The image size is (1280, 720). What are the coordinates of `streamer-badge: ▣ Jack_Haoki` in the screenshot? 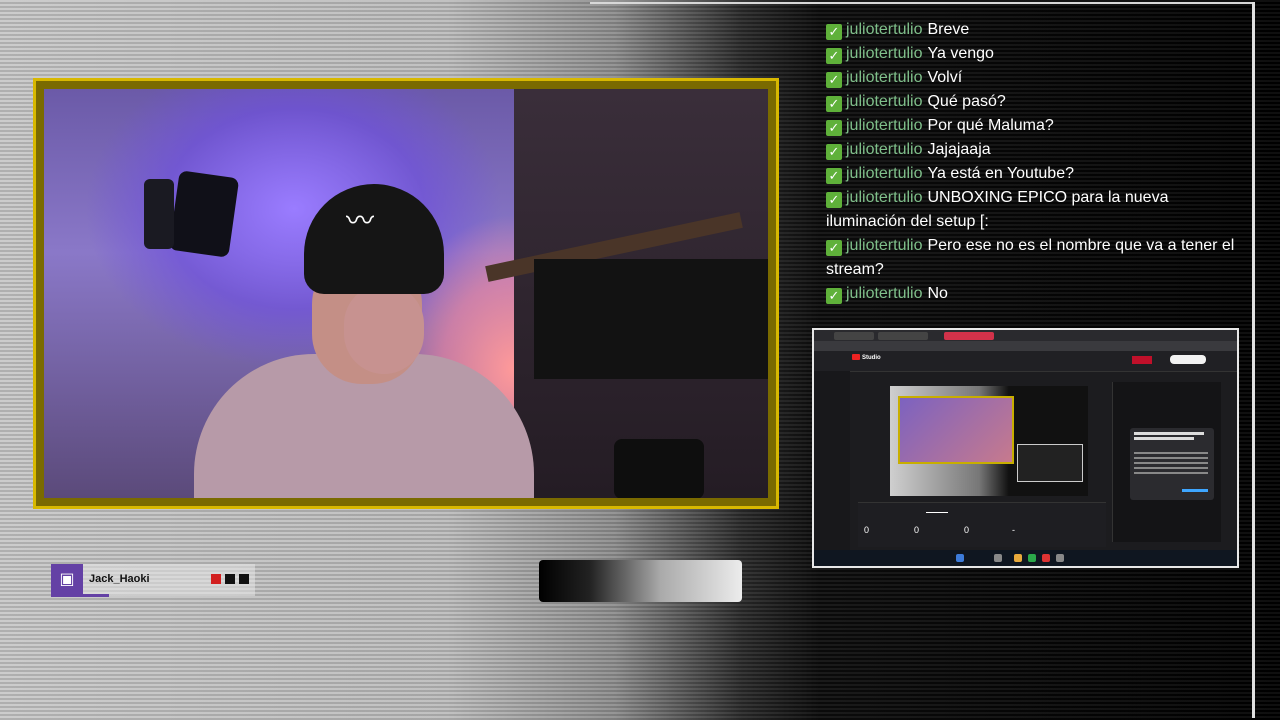 It's located at (153, 580).